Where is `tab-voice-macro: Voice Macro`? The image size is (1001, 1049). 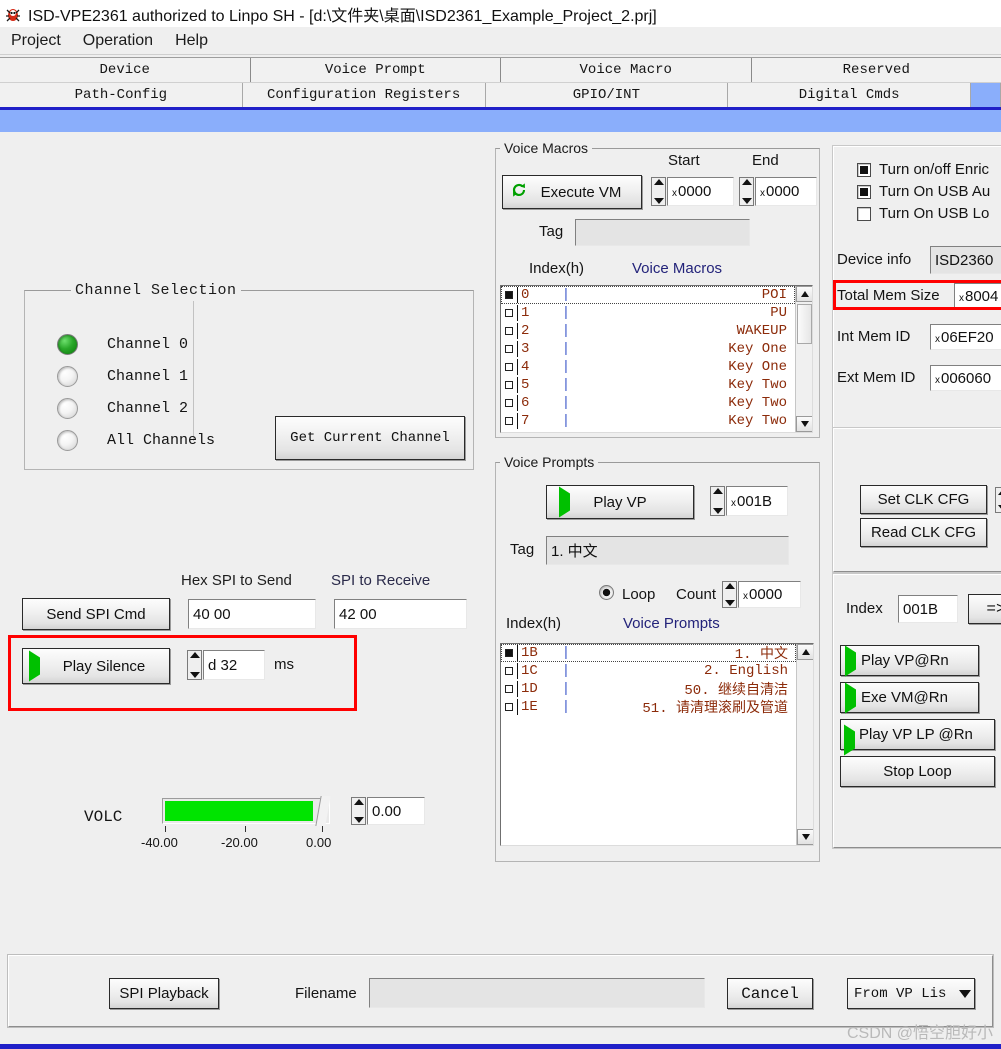 tab-voice-macro: Voice Macro is located at coordinates (626, 70).